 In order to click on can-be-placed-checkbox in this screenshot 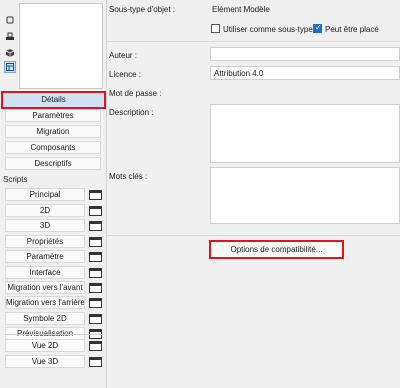, I will do `click(317, 28)`.